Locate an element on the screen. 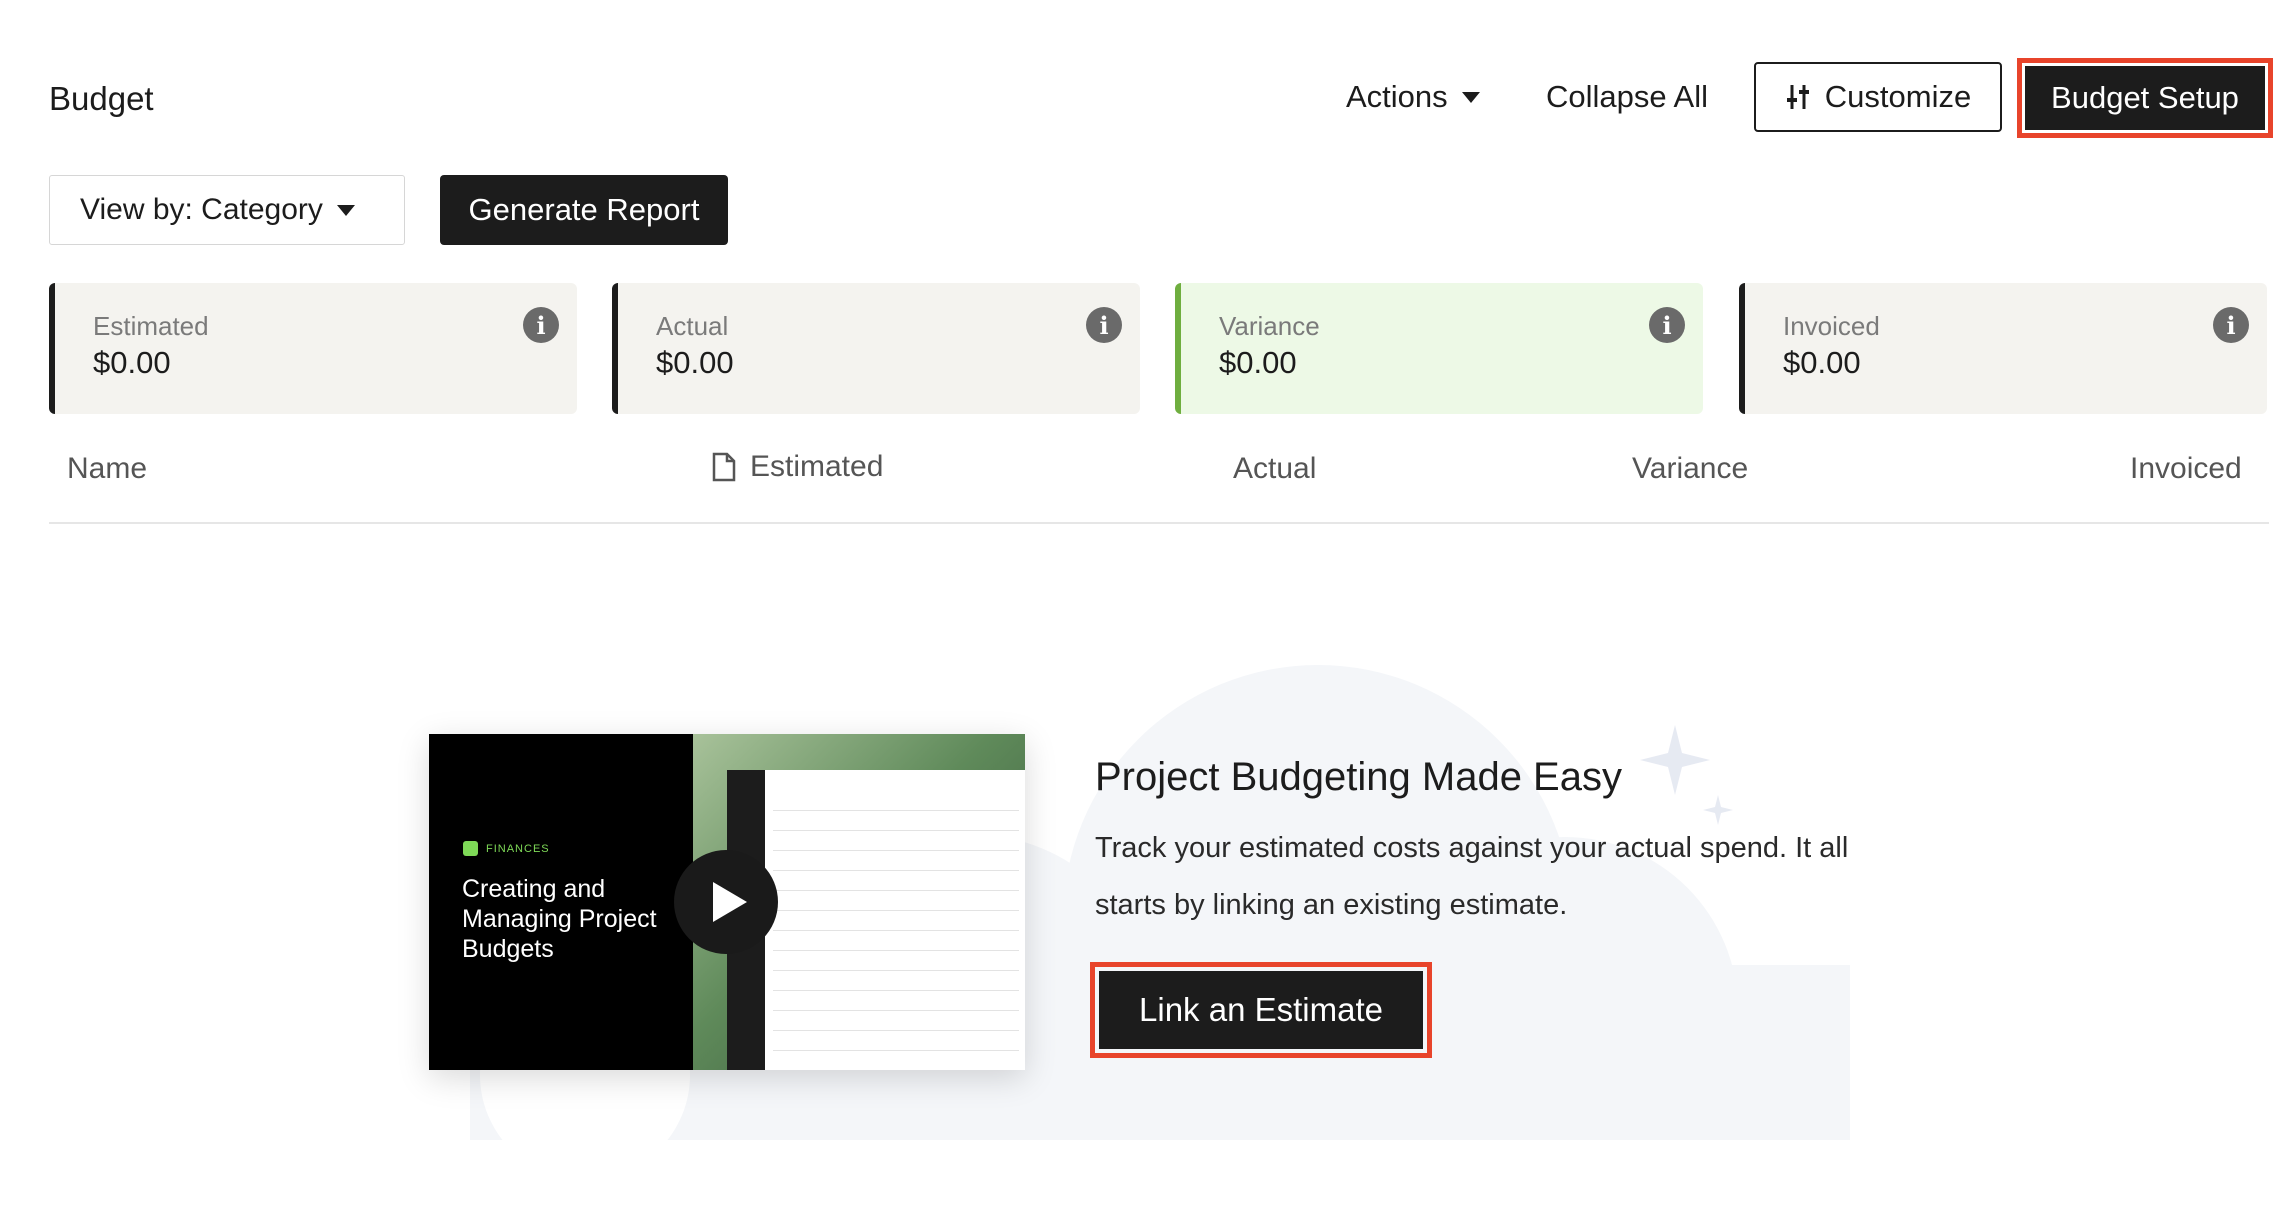  estimated-card: Estimated $0.00 i is located at coordinates (313, 348).